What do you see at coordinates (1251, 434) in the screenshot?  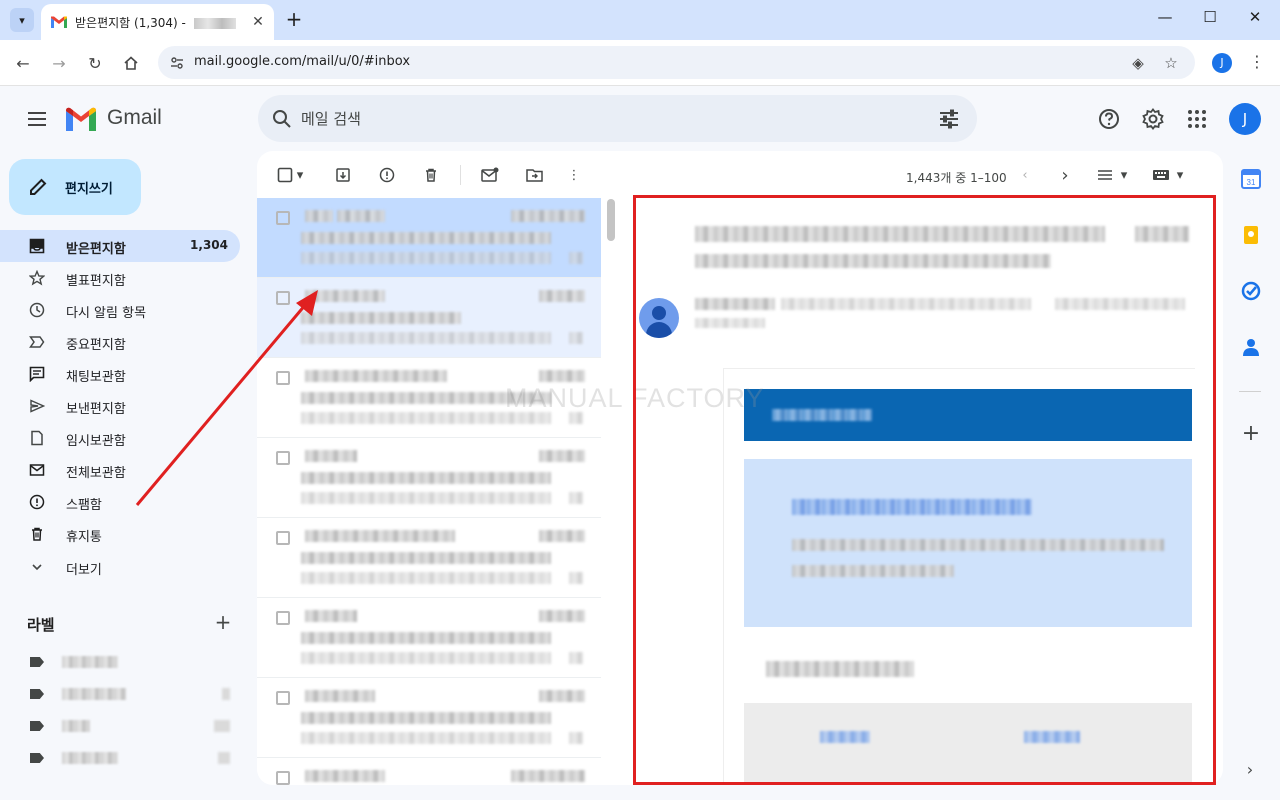 I see `get-addons-icon: +` at bounding box center [1251, 434].